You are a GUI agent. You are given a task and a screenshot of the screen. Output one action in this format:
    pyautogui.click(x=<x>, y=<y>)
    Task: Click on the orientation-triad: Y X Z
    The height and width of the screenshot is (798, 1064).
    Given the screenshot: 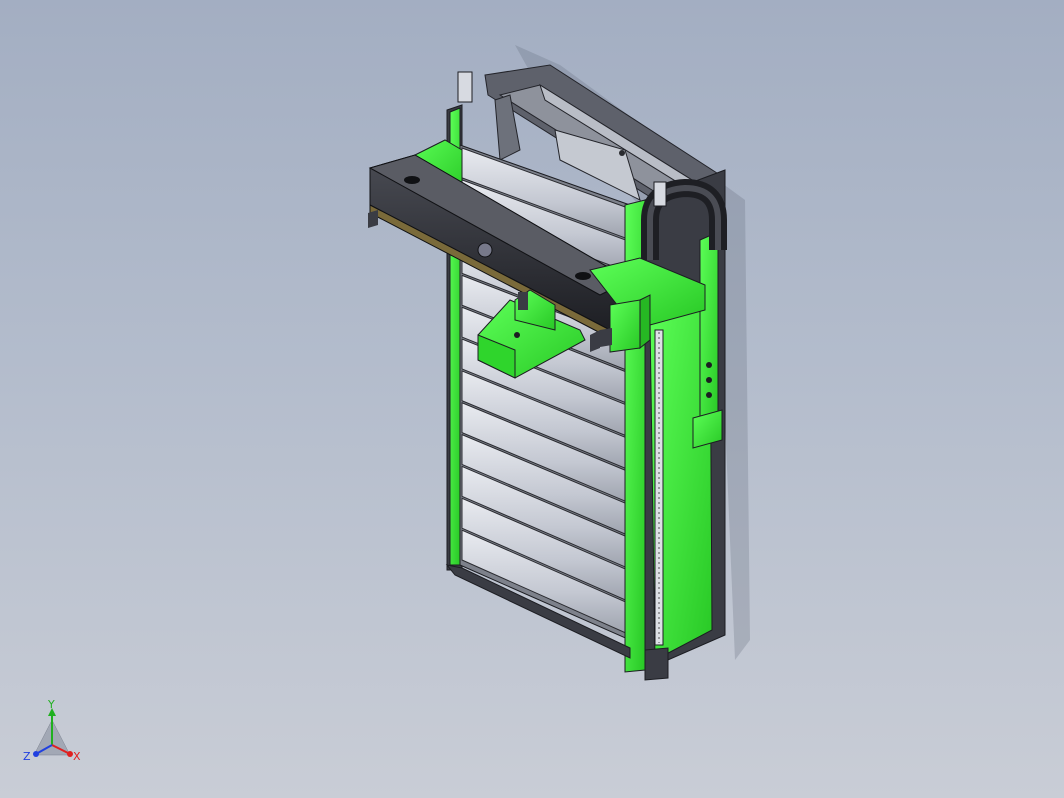 What is the action you would take?
    pyautogui.click(x=52, y=731)
    